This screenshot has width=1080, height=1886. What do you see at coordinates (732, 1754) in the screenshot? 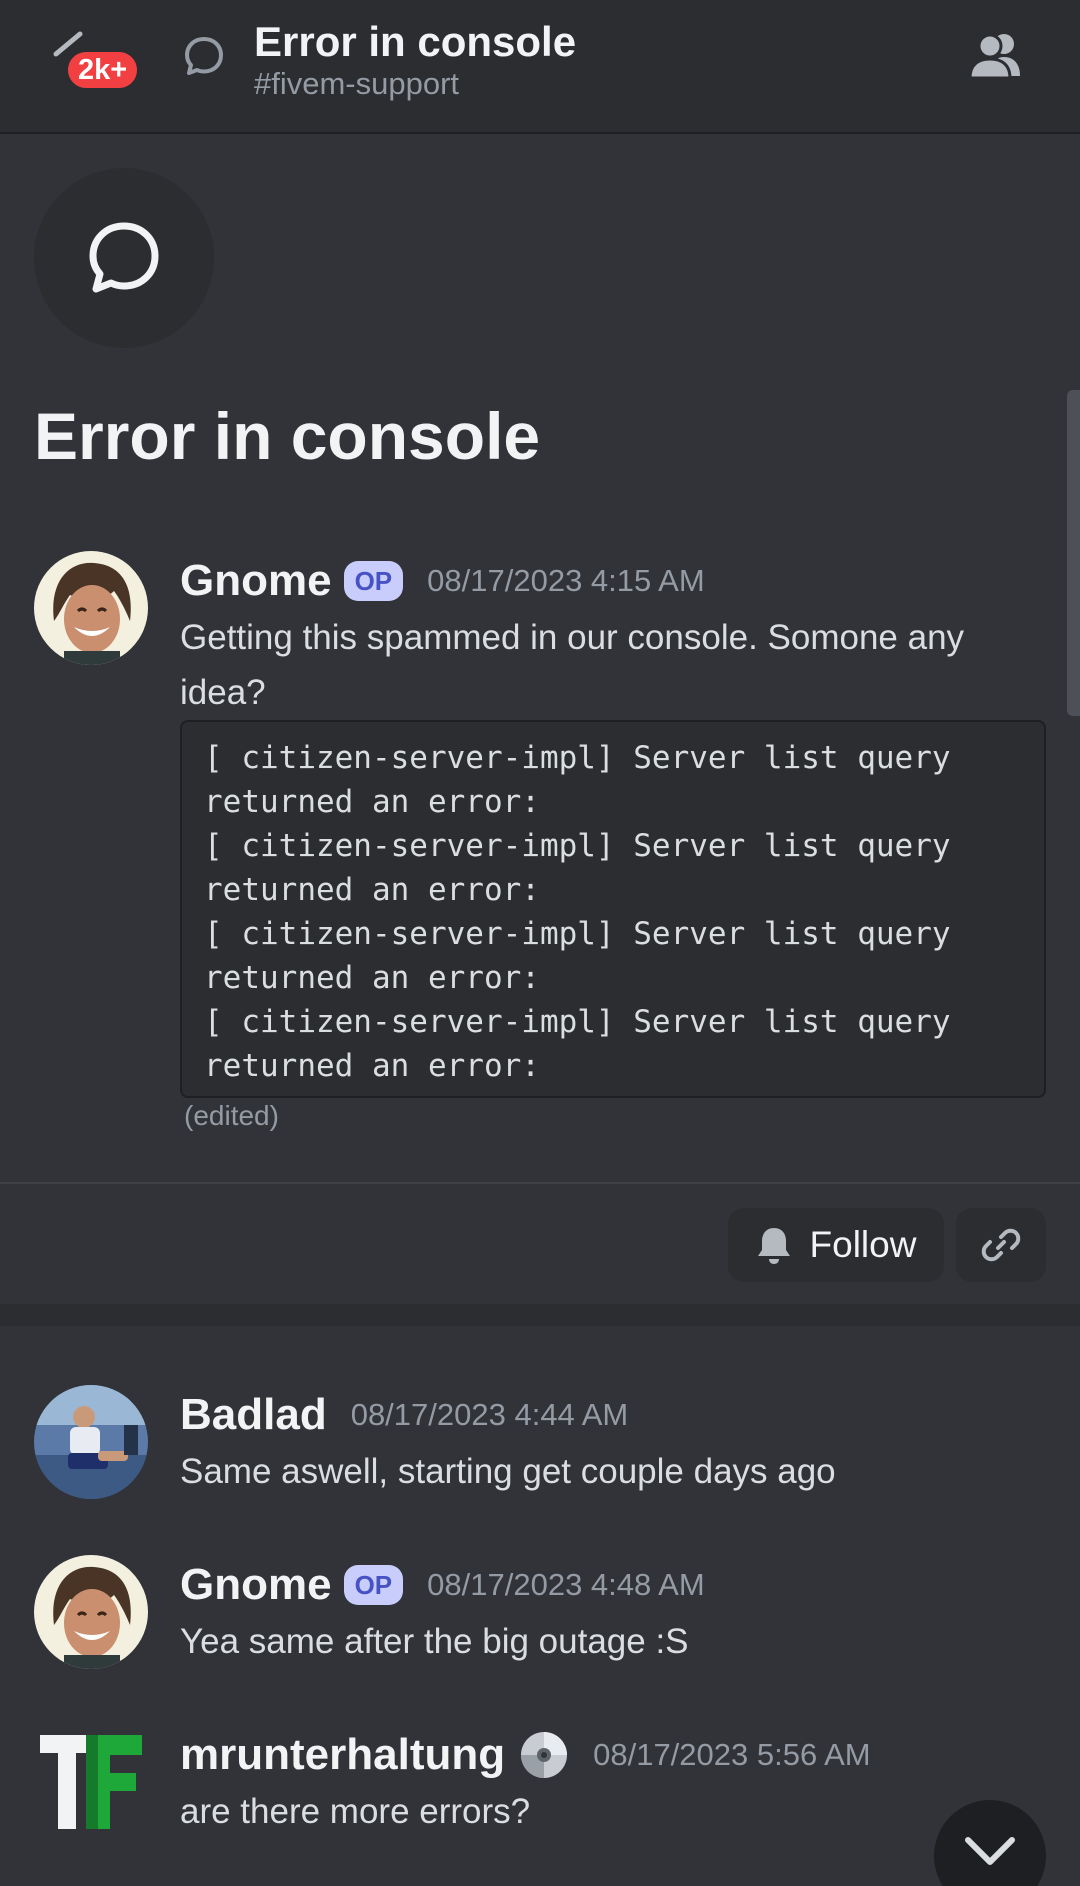
I see `timestamp: 08/17/2023 5:56 AM` at bounding box center [732, 1754].